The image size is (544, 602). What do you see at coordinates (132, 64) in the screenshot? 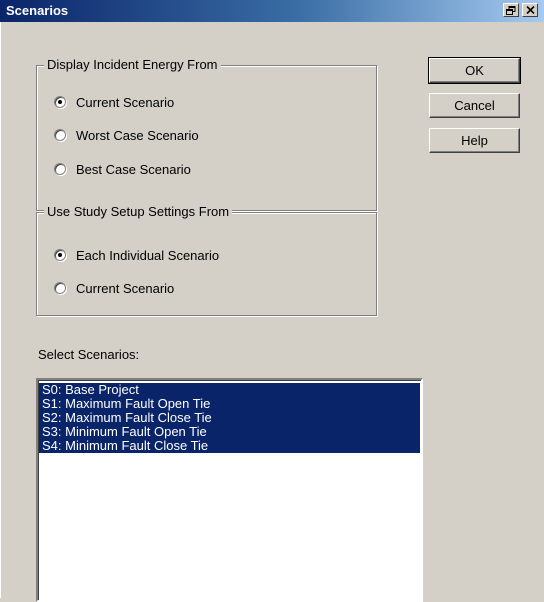
I see `incident-energy-legend: Display Incident Energy From` at bounding box center [132, 64].